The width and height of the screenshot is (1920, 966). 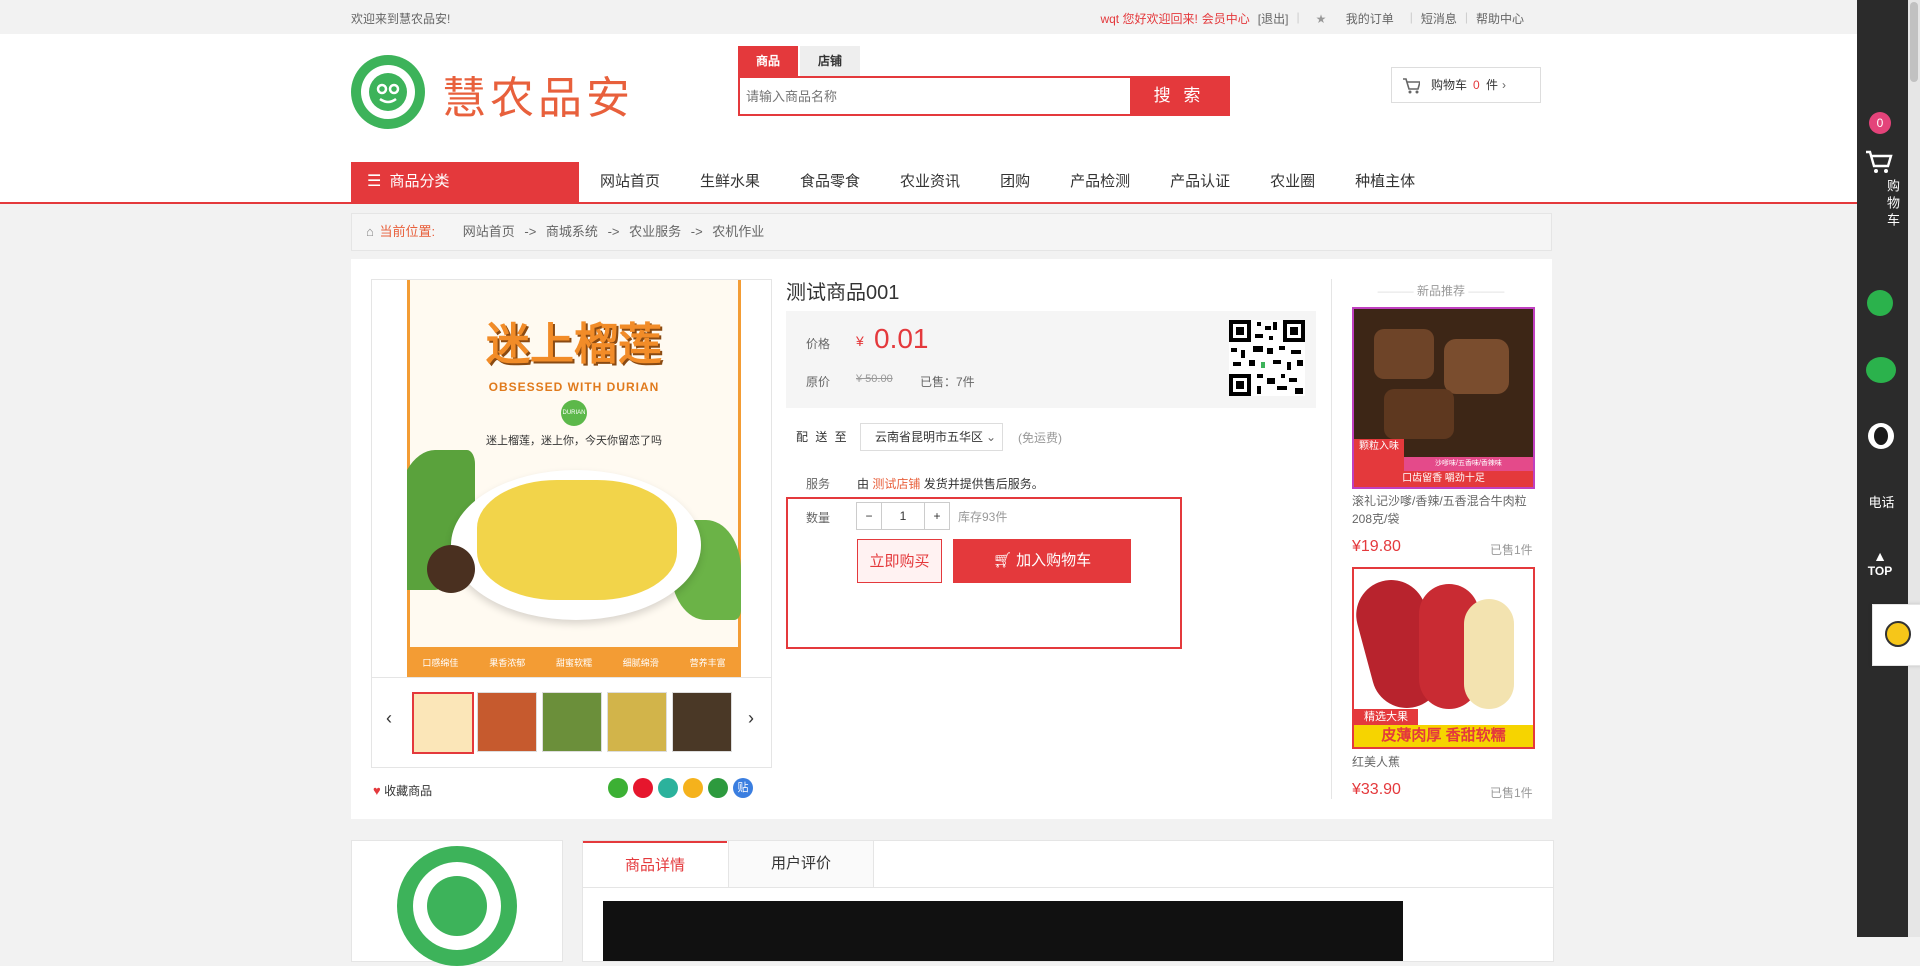 I want to click on feature-text: 甜蜜软糯, so click(x=573, y=662).